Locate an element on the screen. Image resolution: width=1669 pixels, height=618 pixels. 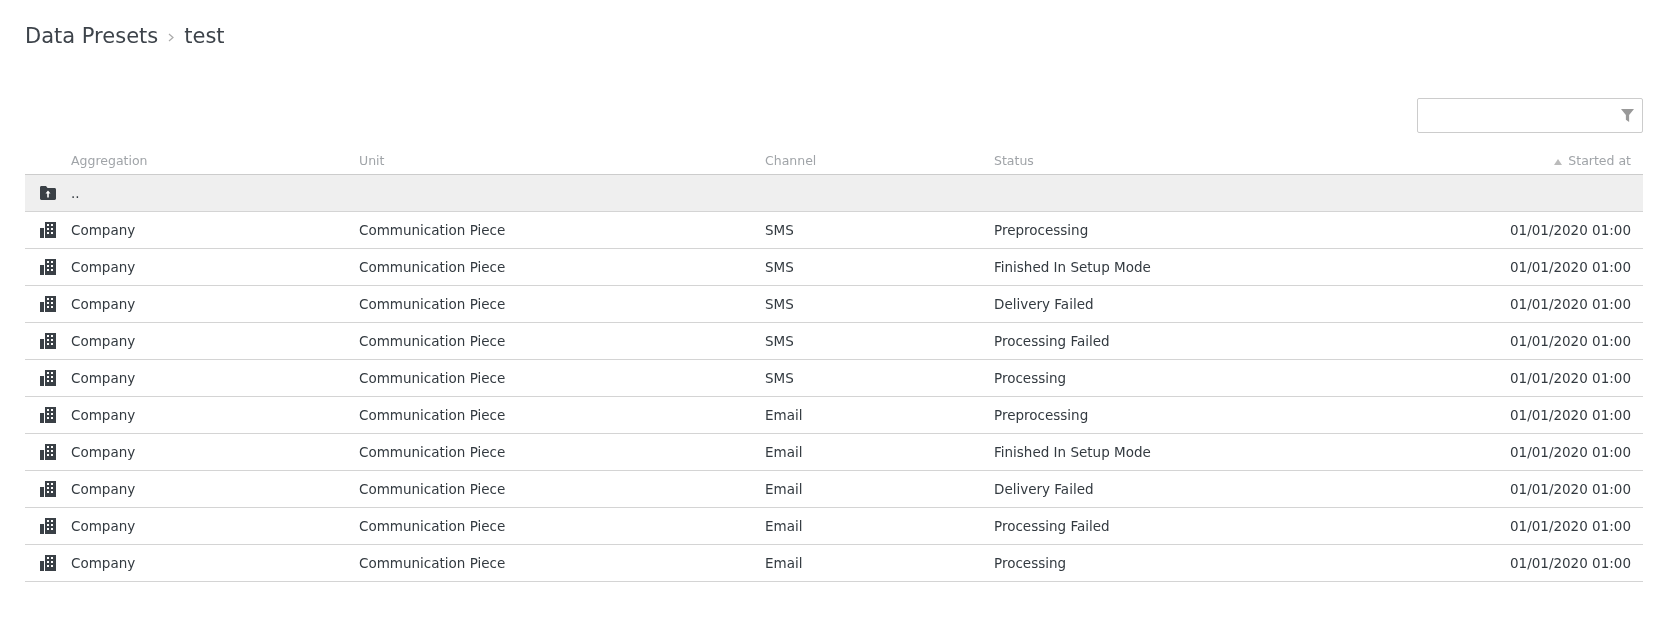
column-header: Aggregation is located at coordinates (109, 161).